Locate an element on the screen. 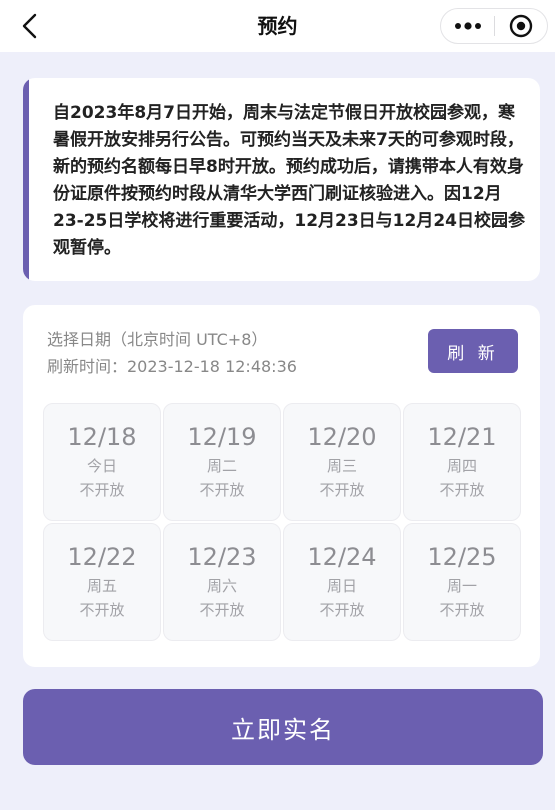 The height and width of the screenshot is (810, 555). date-cell: 12/20 周三 不开放 is located at coordinates (342, 462).